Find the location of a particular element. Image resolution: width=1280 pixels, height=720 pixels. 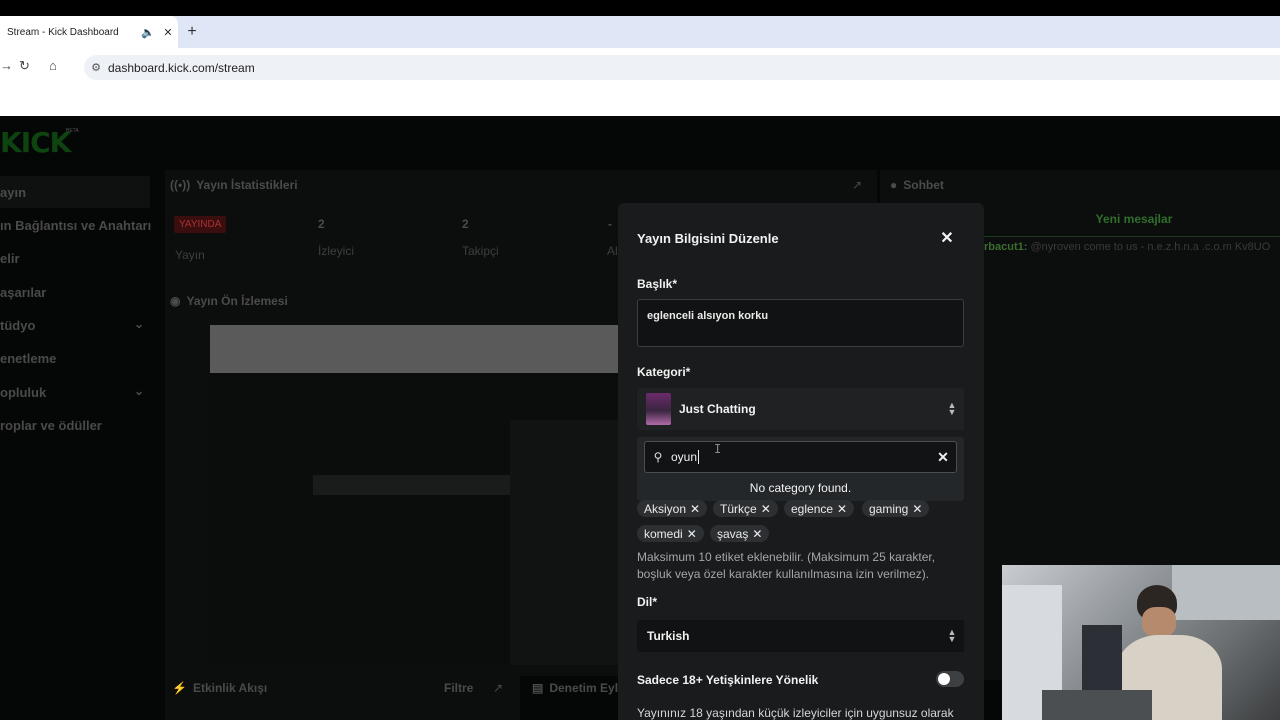

tag-chip: Aksiyon ✕ is located at coordinates (672, 508).